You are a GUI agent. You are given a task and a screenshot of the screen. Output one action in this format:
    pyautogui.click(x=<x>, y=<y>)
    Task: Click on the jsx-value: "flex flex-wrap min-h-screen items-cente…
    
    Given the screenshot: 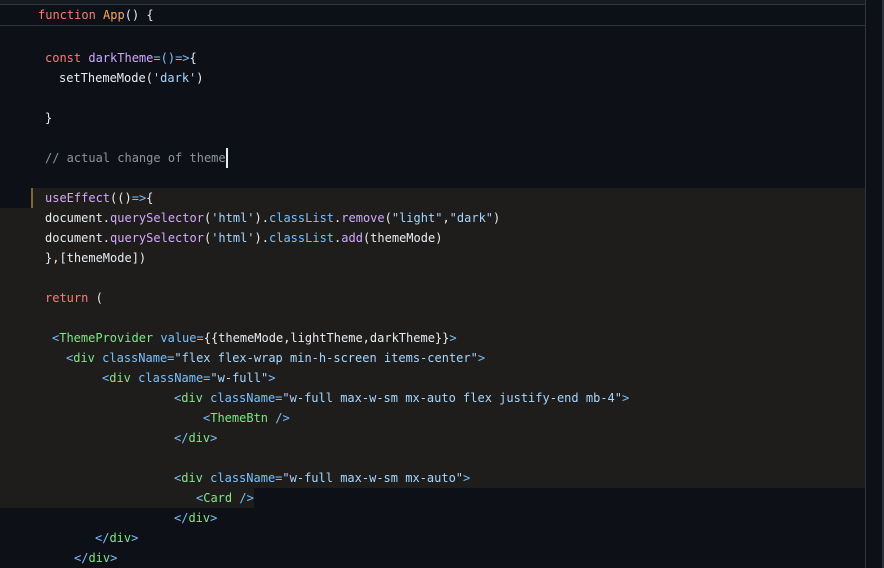 What is the action you would take?
    pyautogui.click(x=326, y=358)
    